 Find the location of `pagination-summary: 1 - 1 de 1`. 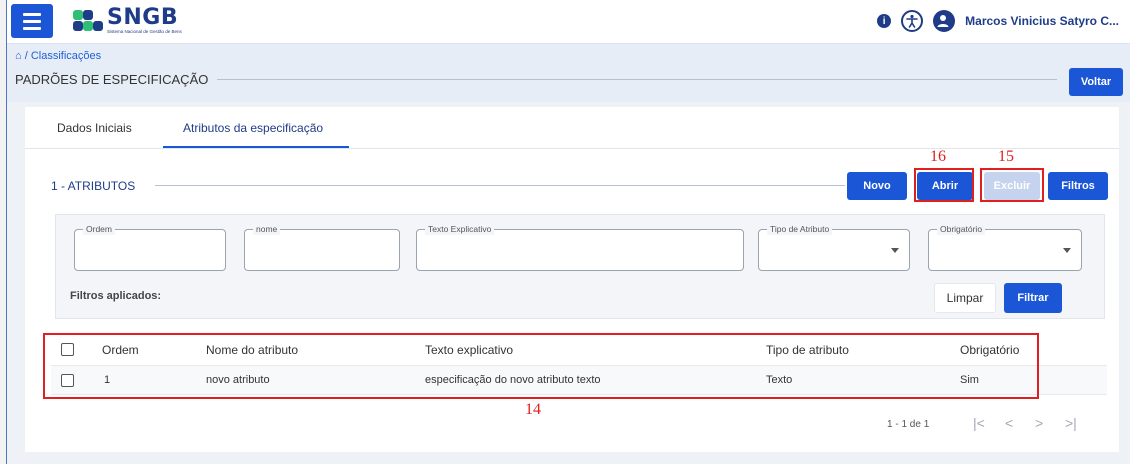

pagination-summary: 1 - 1 de 1 is located at coordinates (908, 424).